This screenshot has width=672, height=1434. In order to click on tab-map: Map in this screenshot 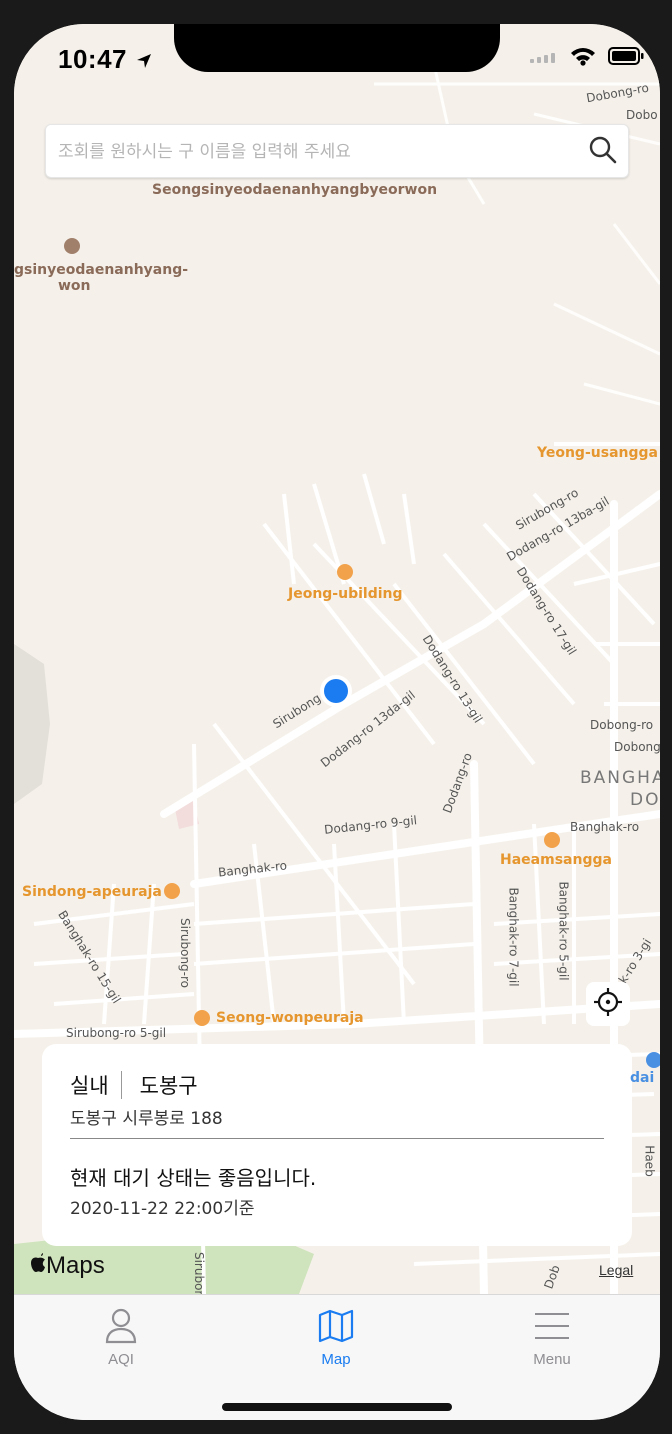, I will do `click(336, 1336)`.